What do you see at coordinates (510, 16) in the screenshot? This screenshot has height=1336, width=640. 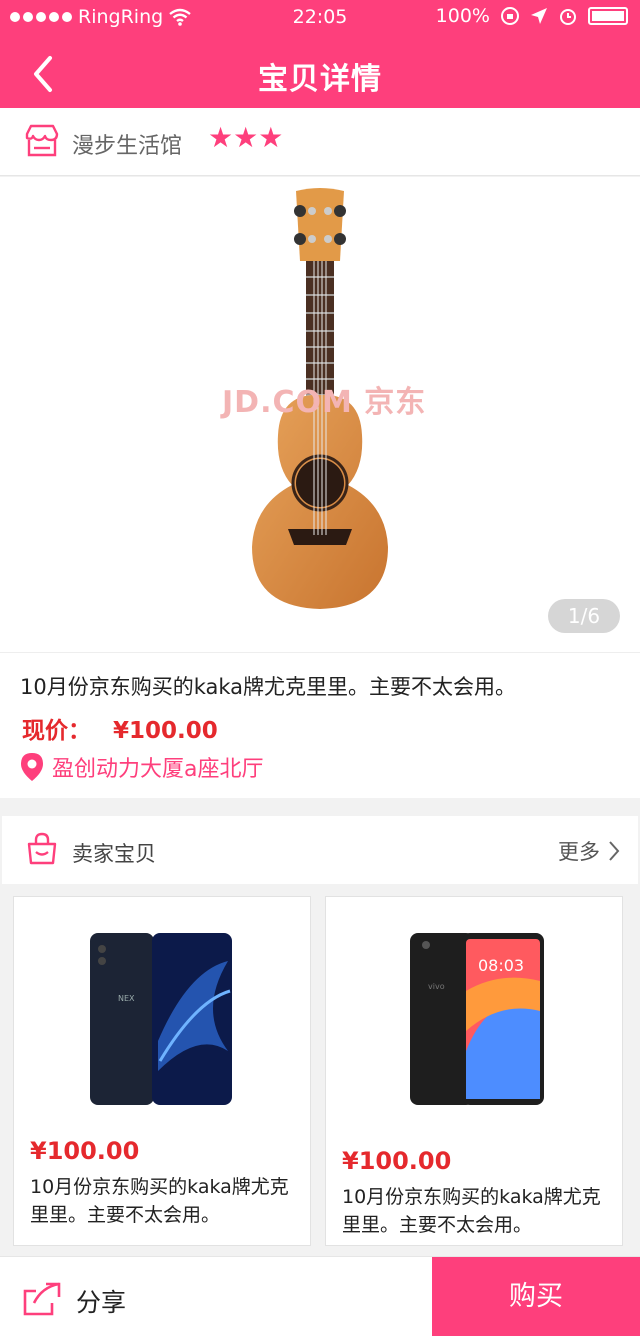 I see `rotation-lock-icon` at bounding box center [510, 16].